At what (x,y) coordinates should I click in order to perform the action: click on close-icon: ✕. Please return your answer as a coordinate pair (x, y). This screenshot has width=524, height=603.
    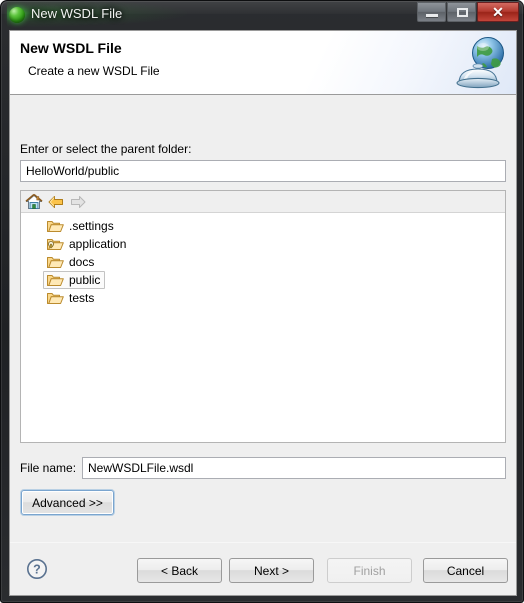
    Looking at the image, I should click on (498, 12).